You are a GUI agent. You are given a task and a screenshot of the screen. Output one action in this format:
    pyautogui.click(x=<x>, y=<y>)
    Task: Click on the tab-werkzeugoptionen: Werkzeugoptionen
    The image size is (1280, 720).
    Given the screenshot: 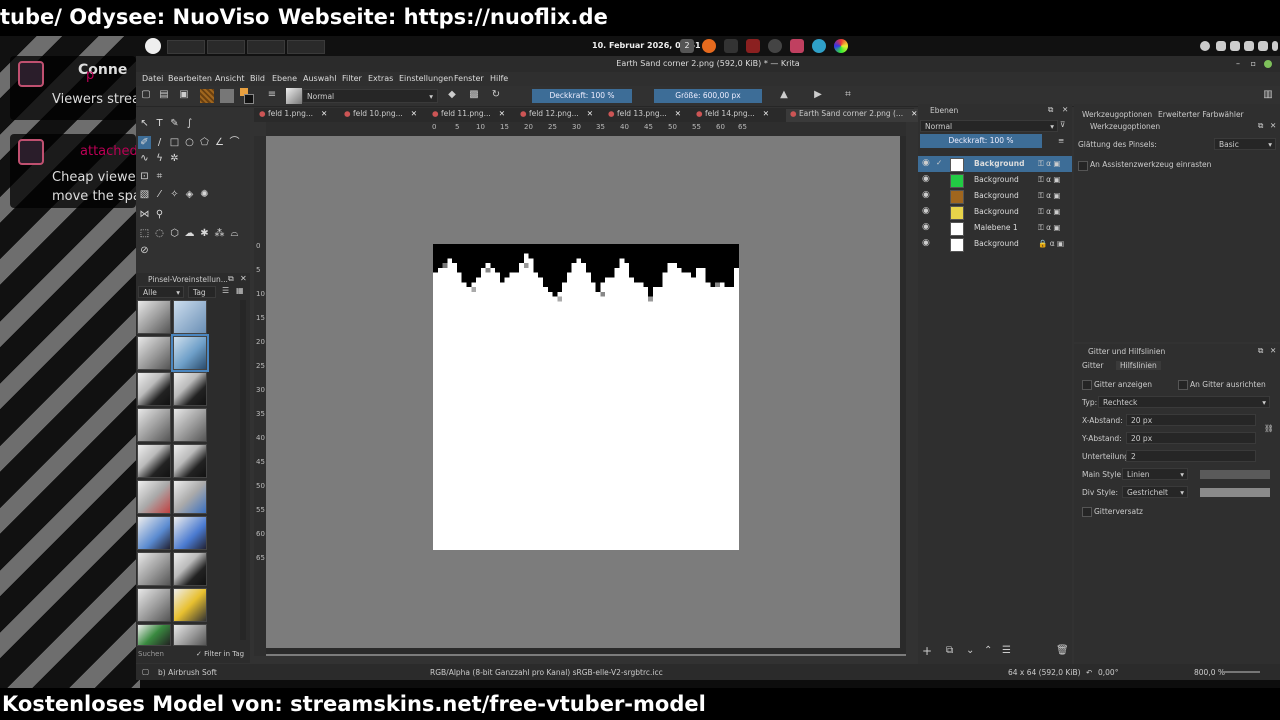 What is the action you would take?
    pyautogui.click(x=1117, y=114)
    